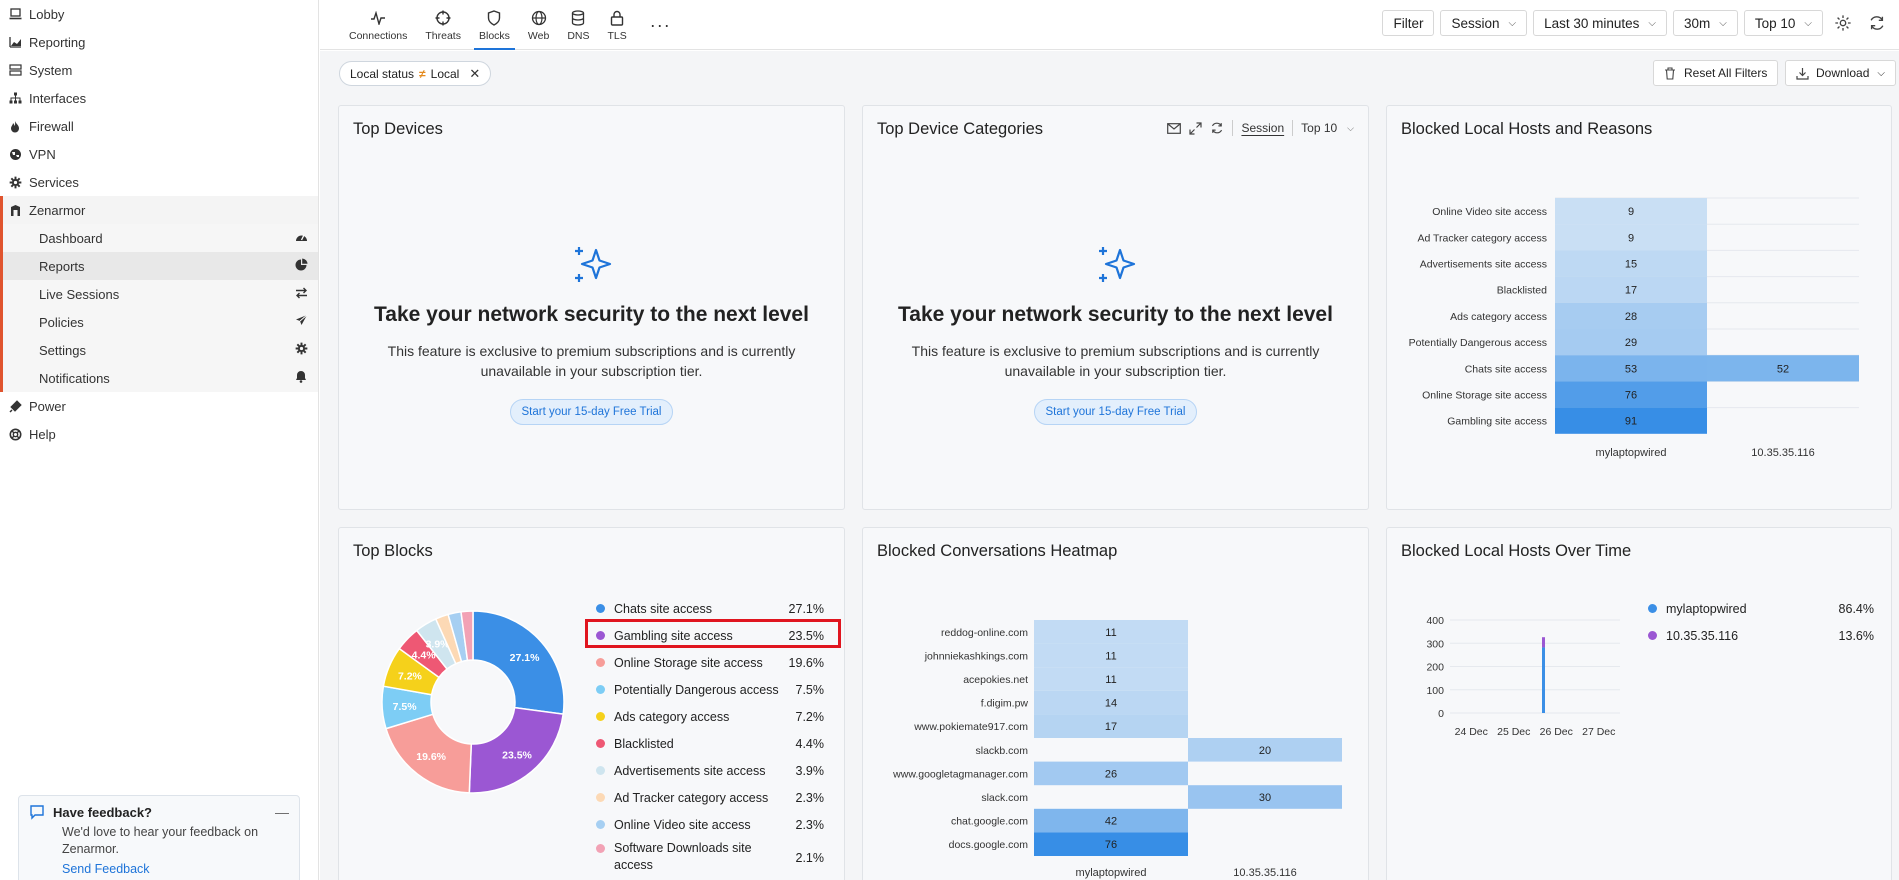 This screenshot has width=1899, height=880. Describe the element at coordinates (159, 14) in the screenshot. I see `sidebar-item-lobby: Lobby` at that location.